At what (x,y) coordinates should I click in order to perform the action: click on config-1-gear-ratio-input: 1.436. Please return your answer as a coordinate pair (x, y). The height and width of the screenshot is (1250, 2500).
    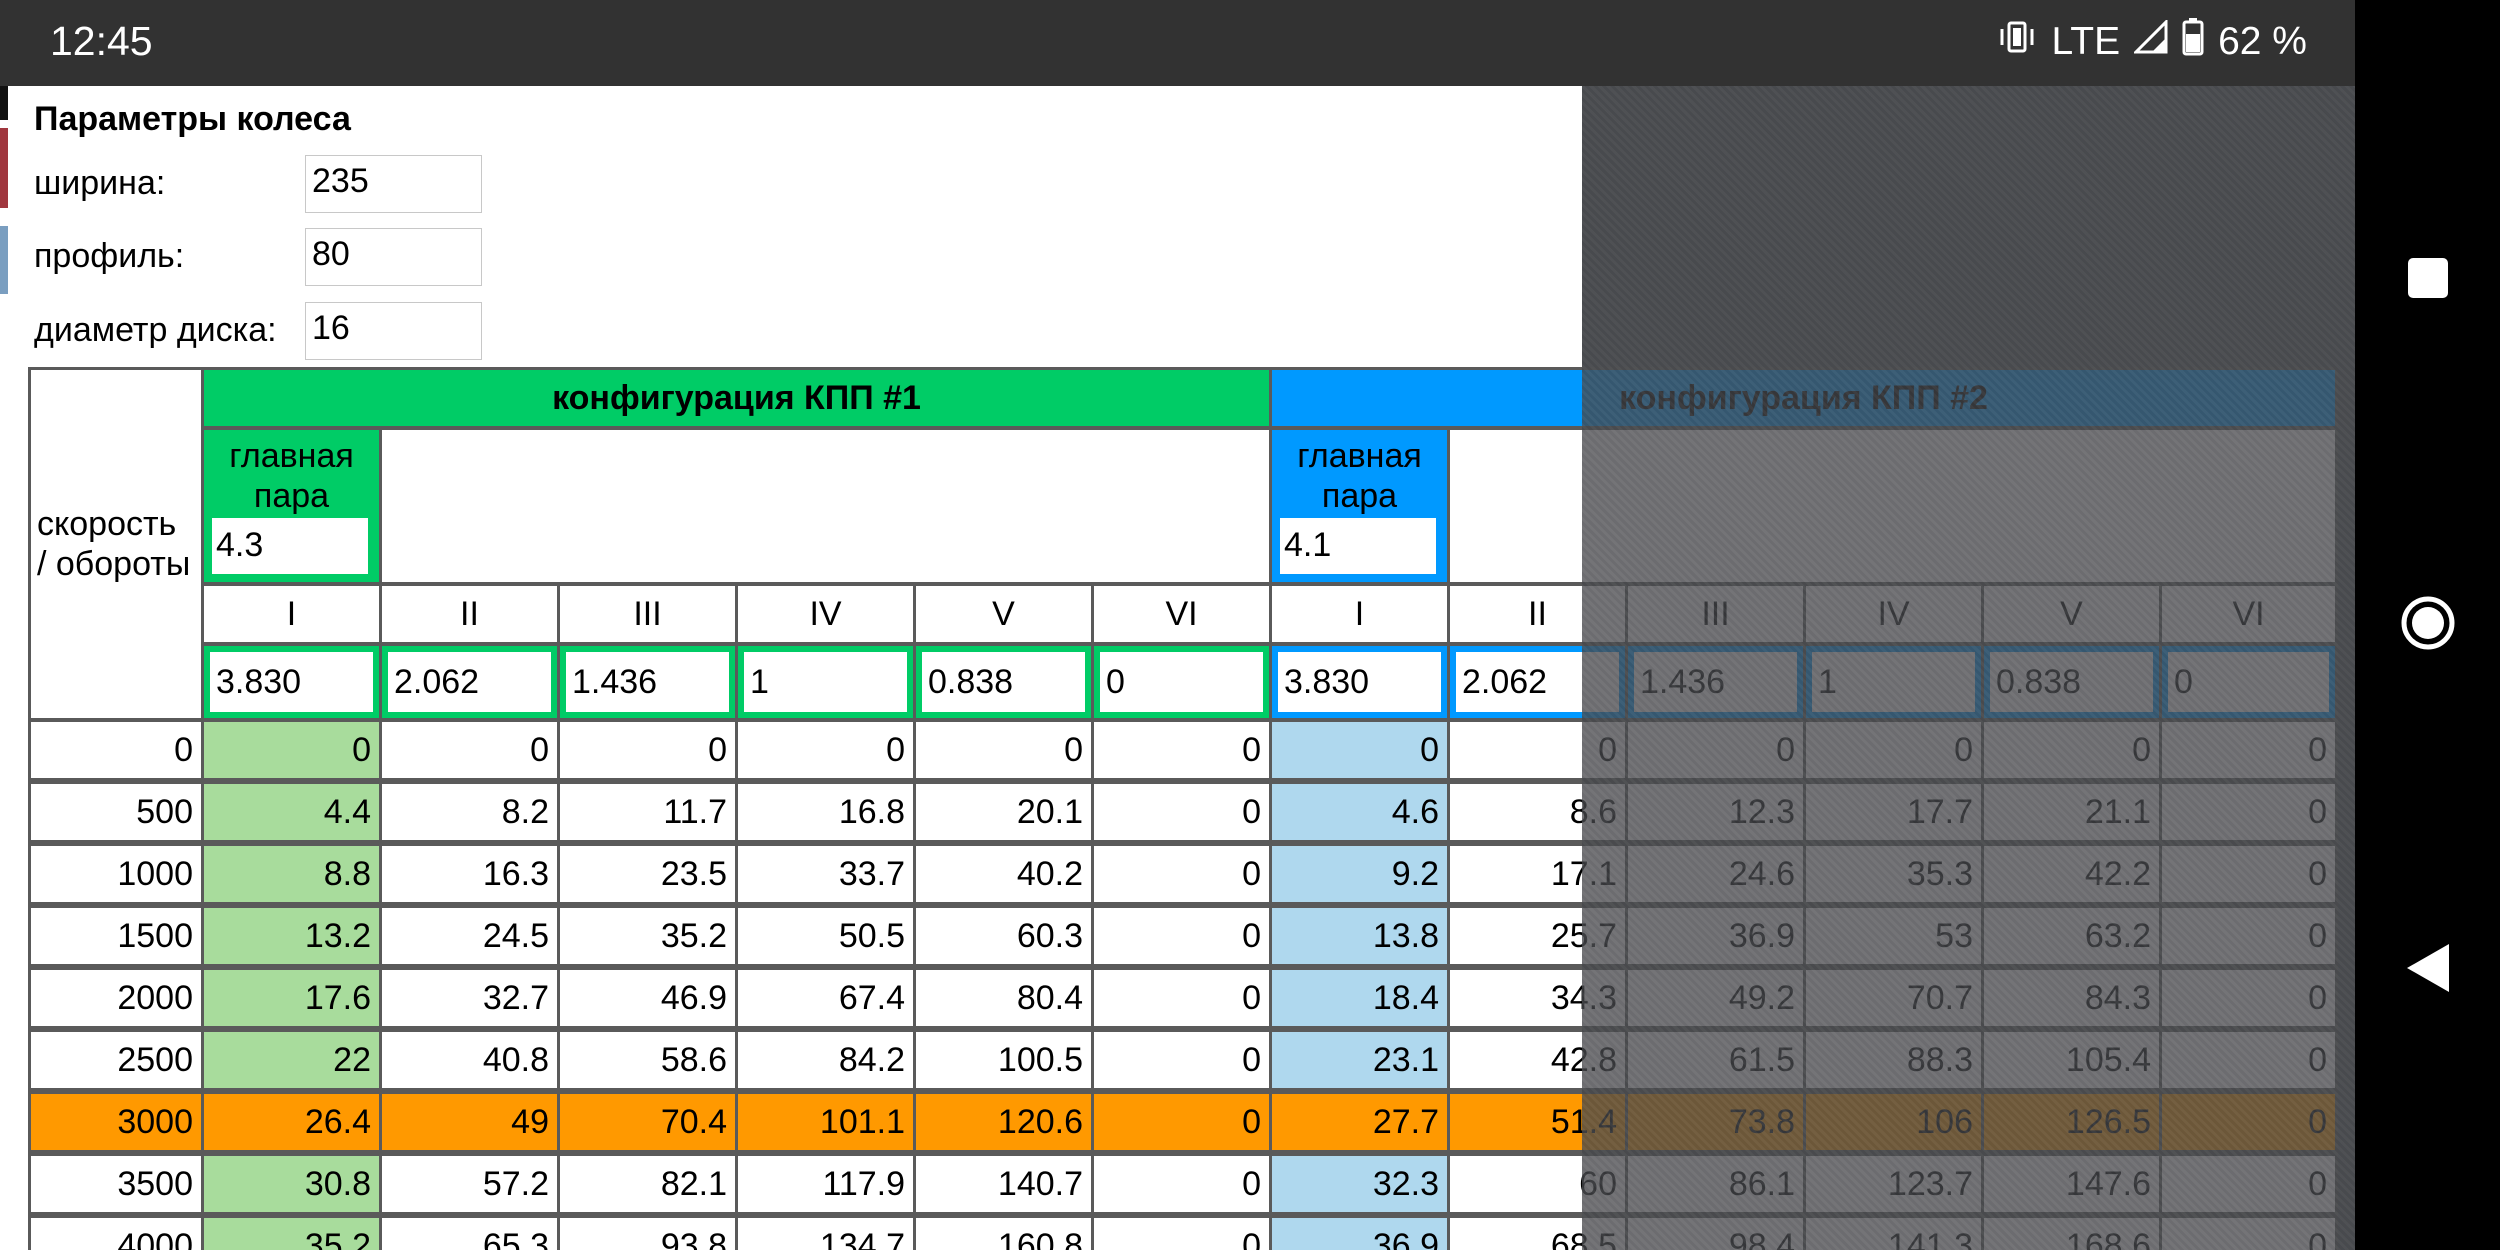
    Looking at the image, I should click on (647, 682).